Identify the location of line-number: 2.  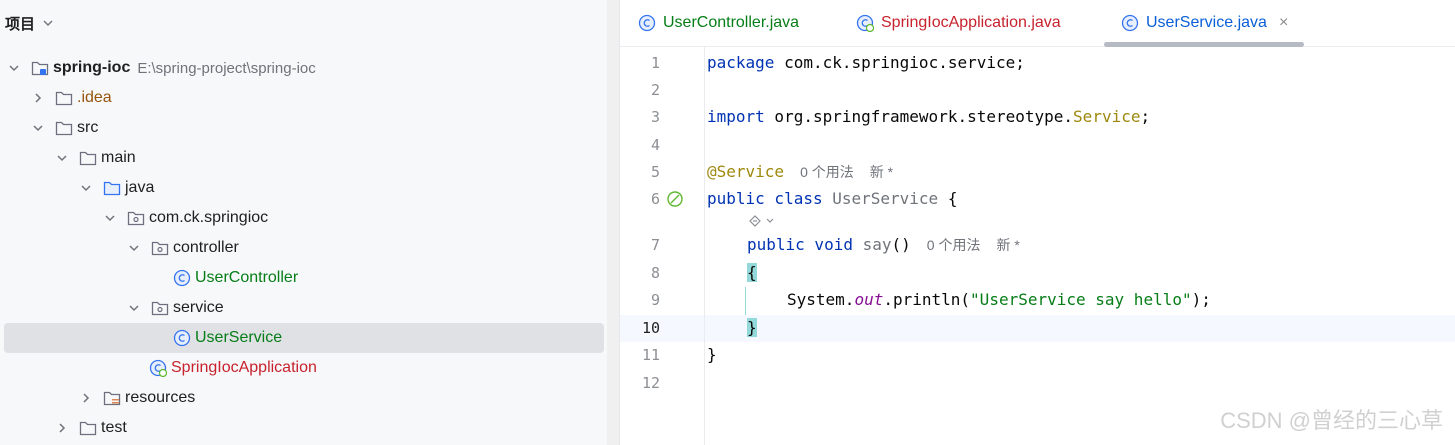
(655, 90).